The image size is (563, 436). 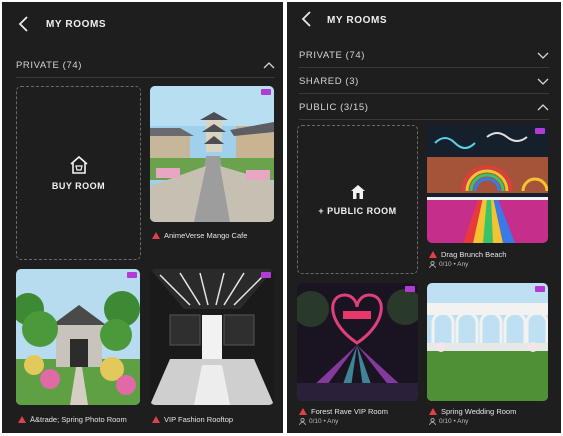 I want to click on room-caption: VIP Fashion Rooftop, so click(x=192, y=419).